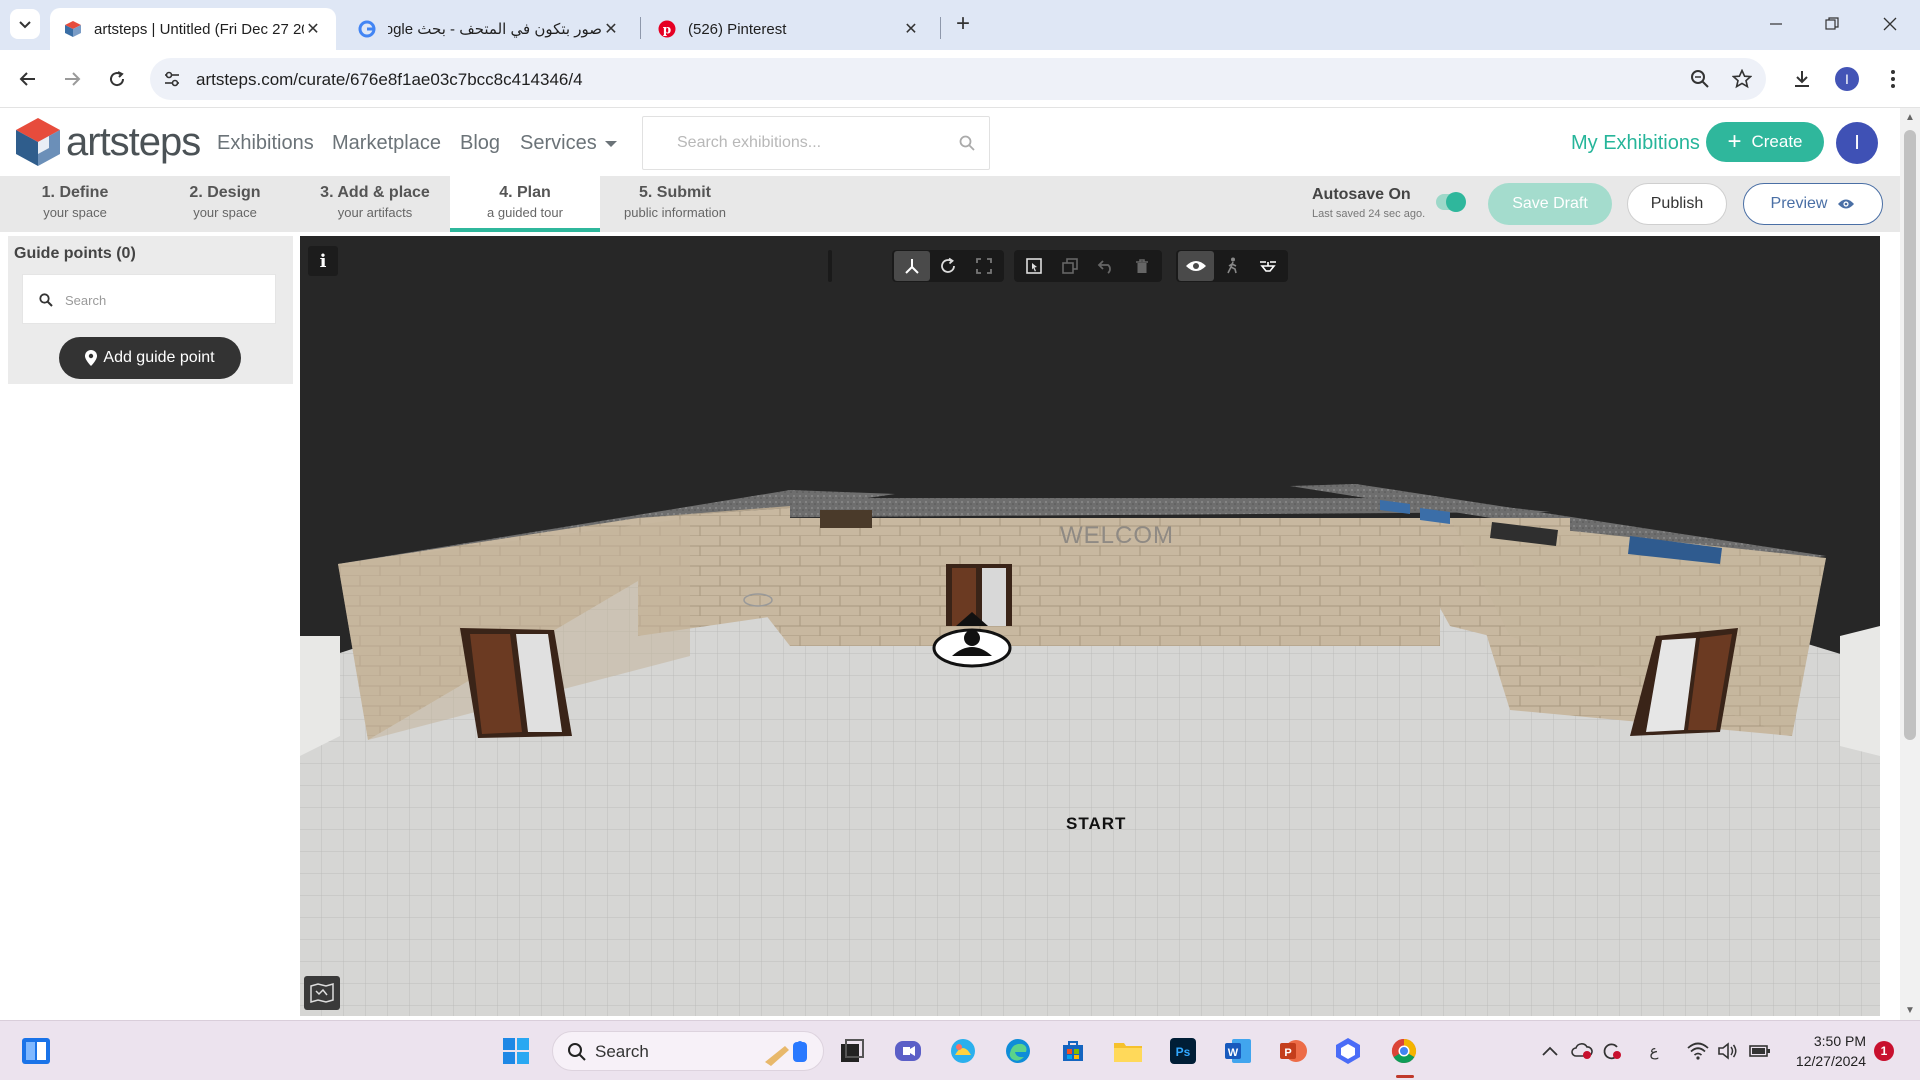 The width and height of the screenshot is (1920, 1080). Describe the element at coordinates (852, 1051) in the screenshot. I see `task-view-button` at that location.